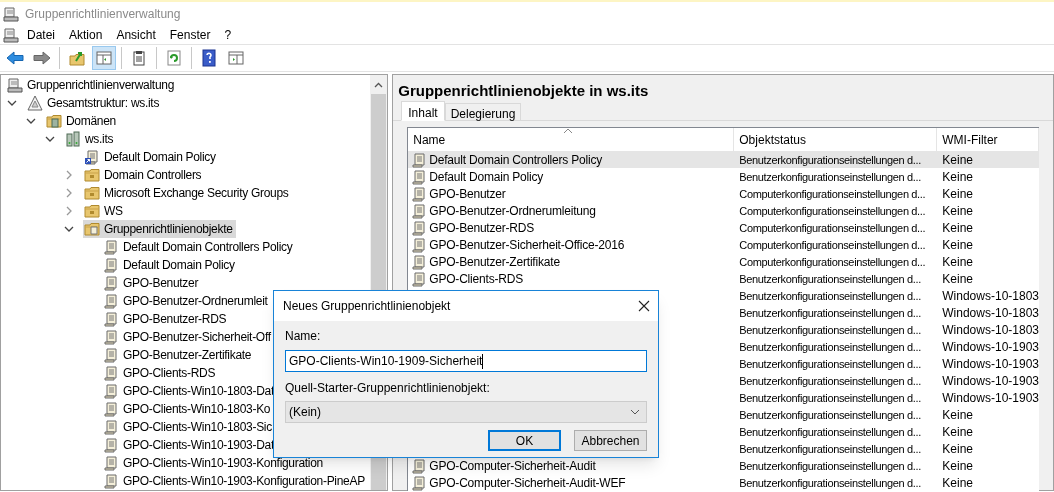 Image resolution: width=1054 pixels, height=492 pixels. I want to click on field-label: Quell-Starter-Gruppenrichtlinienobjekt:, so click(388, 387).